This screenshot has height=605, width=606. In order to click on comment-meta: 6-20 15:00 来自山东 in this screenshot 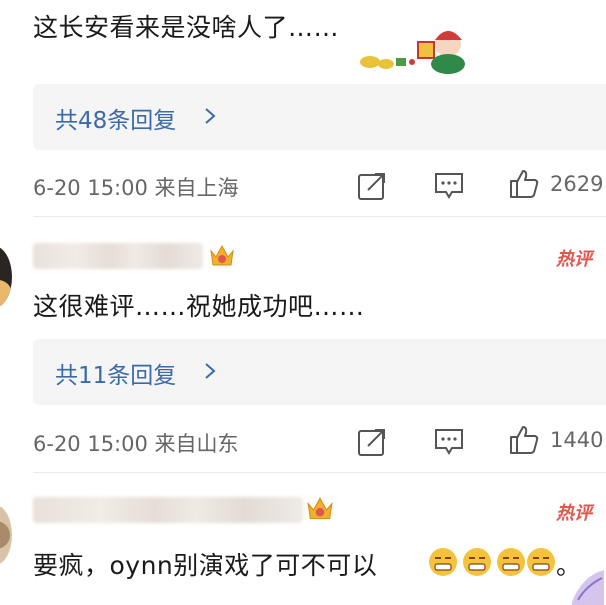, I will do `click(136, 444)`.